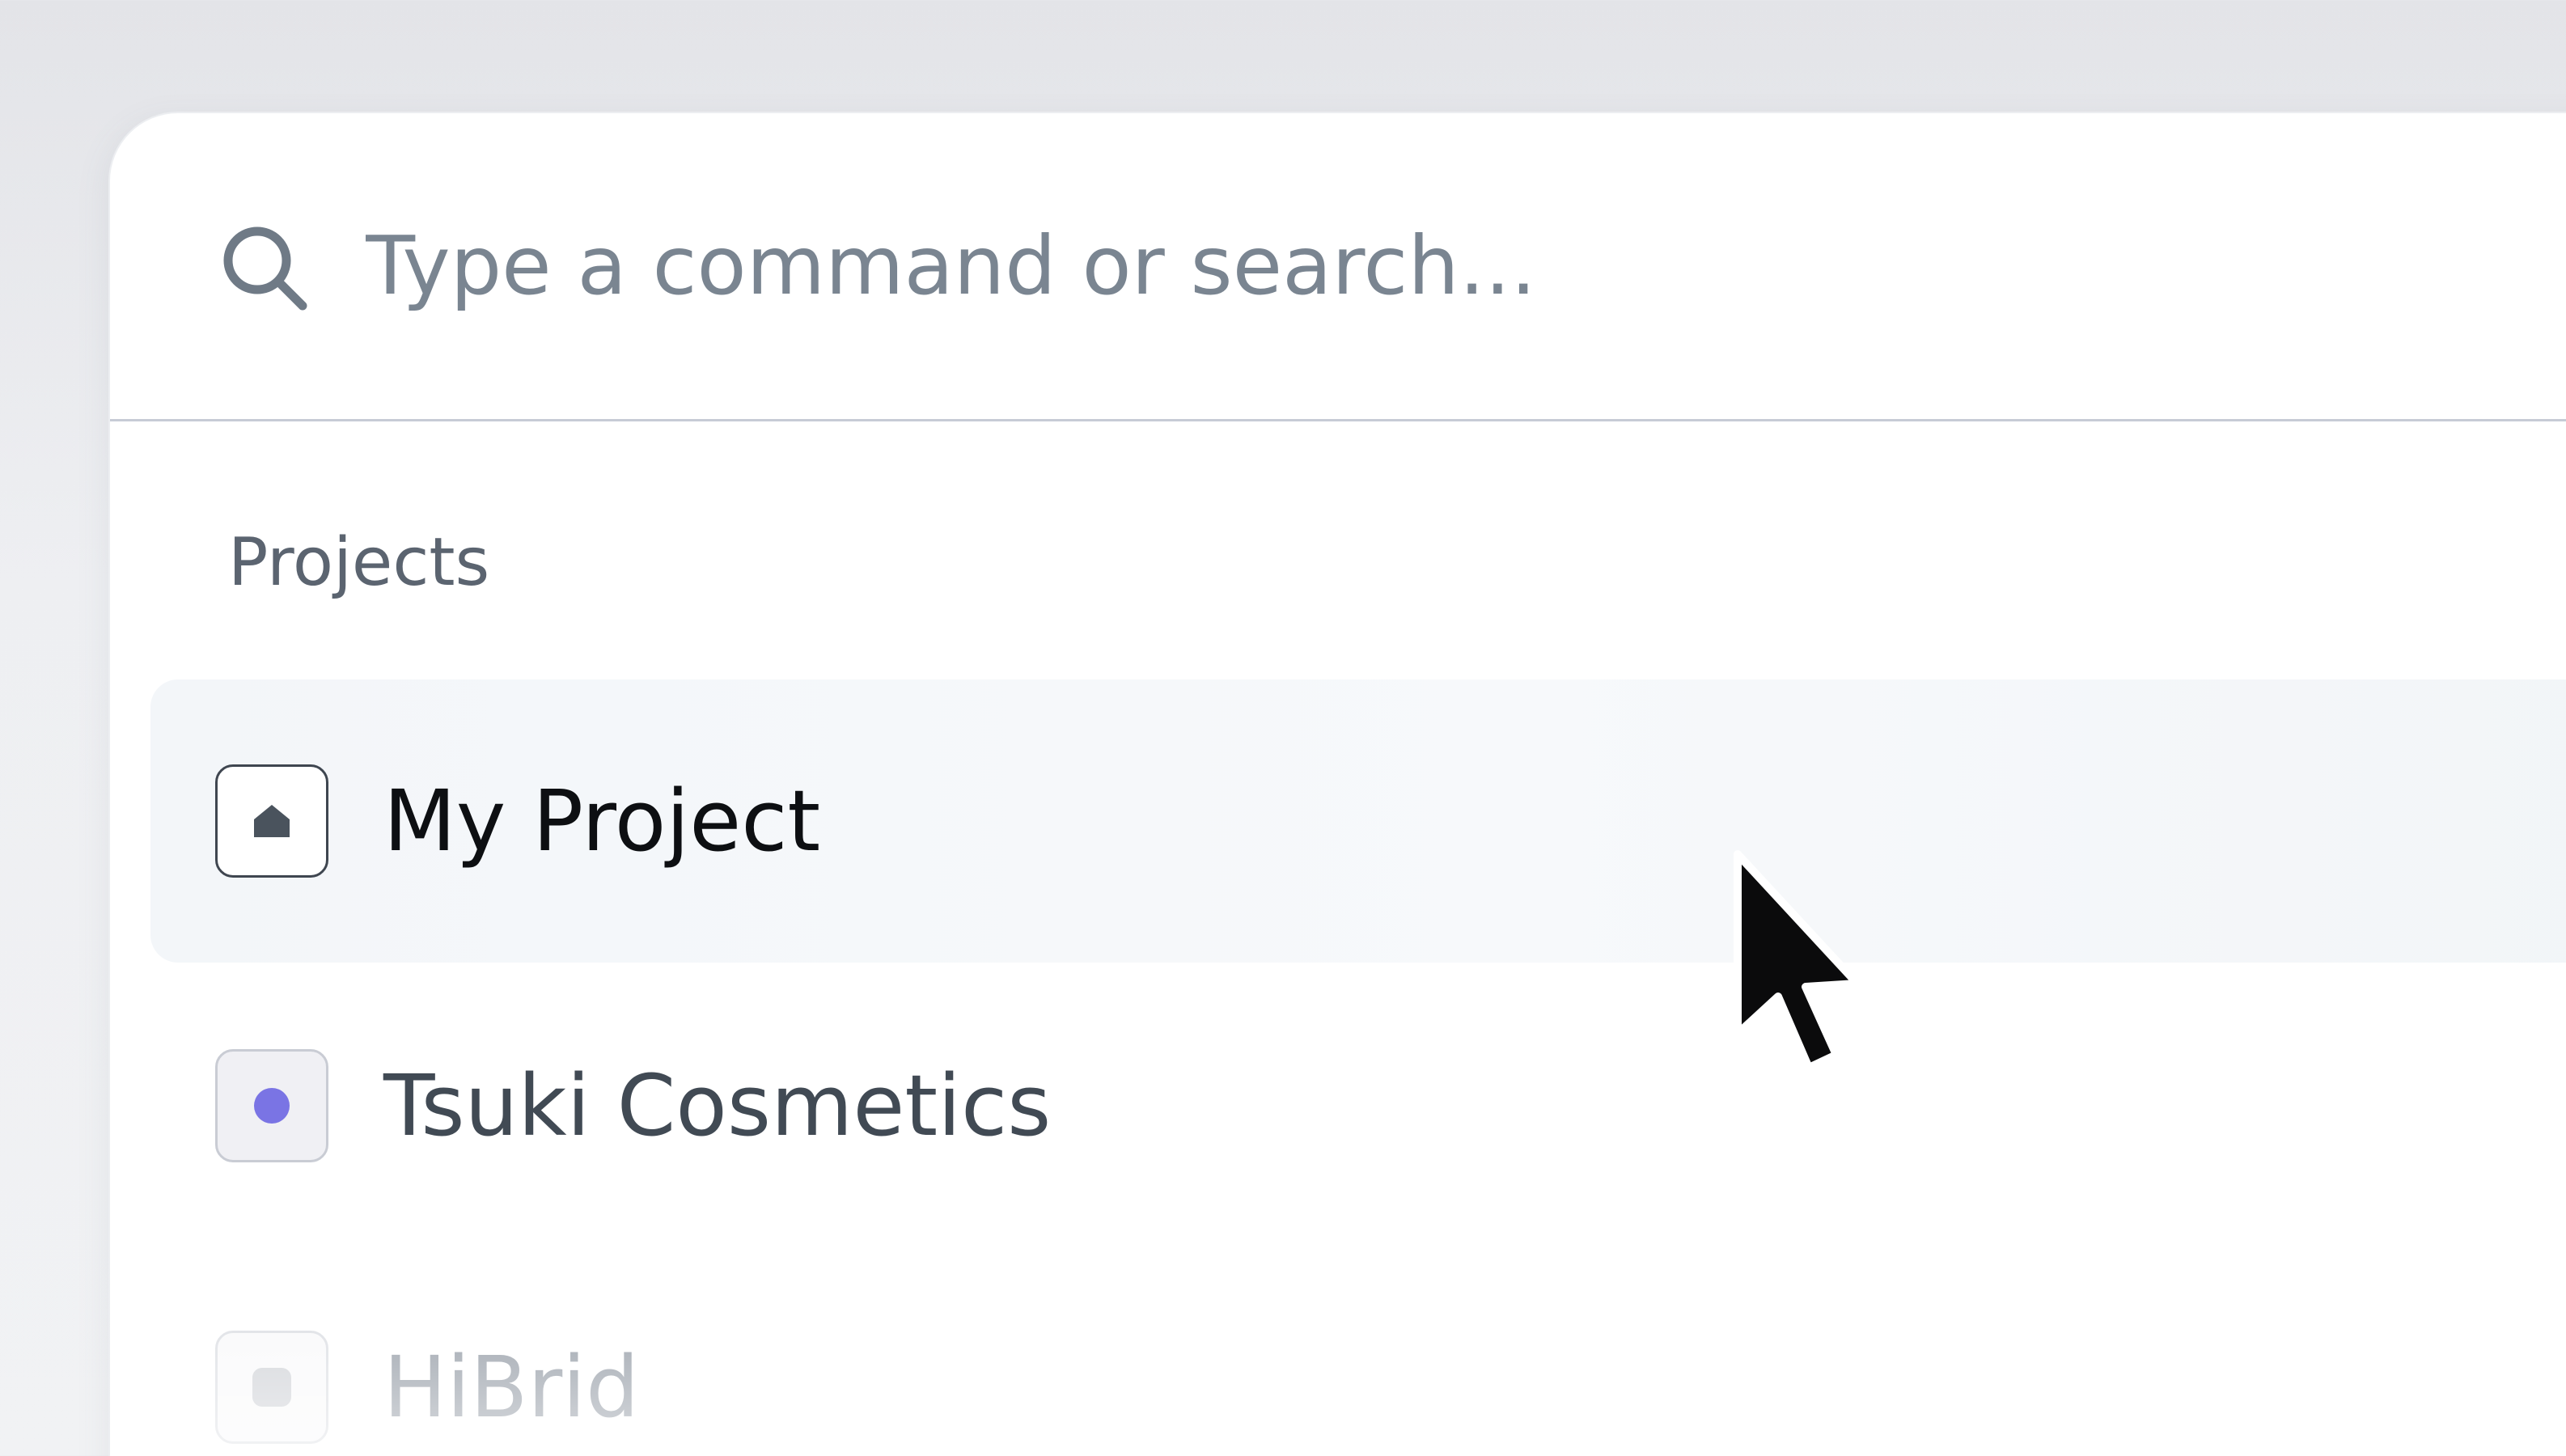 The image size is (2566, 1456). What do you see at coordinates (265, 268) in the screenshot?
I see `search-icon` at bounding box center [265, 268].